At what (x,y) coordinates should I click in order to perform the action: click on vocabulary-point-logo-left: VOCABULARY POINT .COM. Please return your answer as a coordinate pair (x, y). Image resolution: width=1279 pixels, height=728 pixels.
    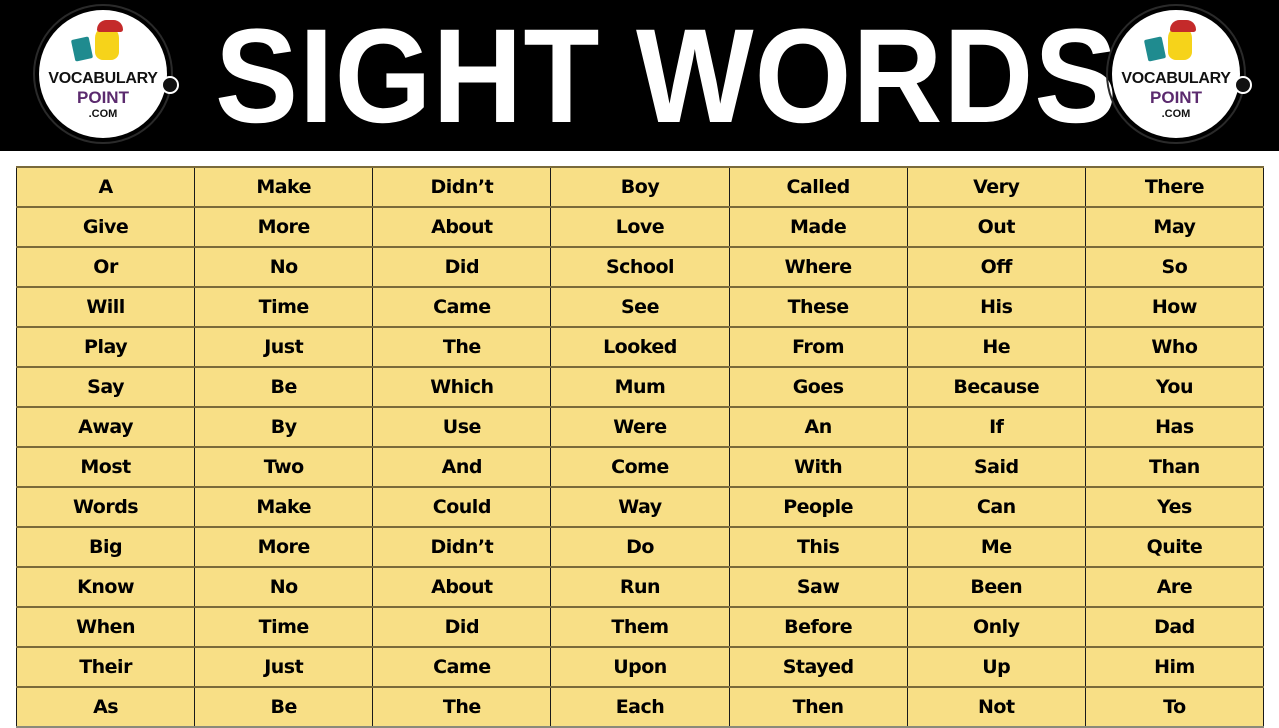
    Looking at the image, I should click on (106, 74).